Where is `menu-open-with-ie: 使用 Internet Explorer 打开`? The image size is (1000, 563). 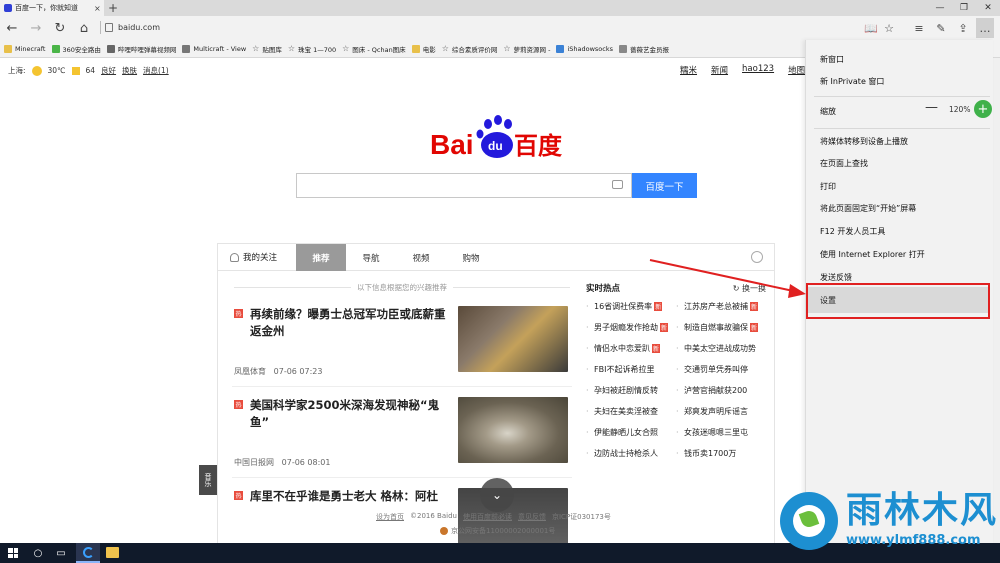
menu-open-with-ie: 使用 Internet Explorer 打开 is located at coordinates (872, 254).